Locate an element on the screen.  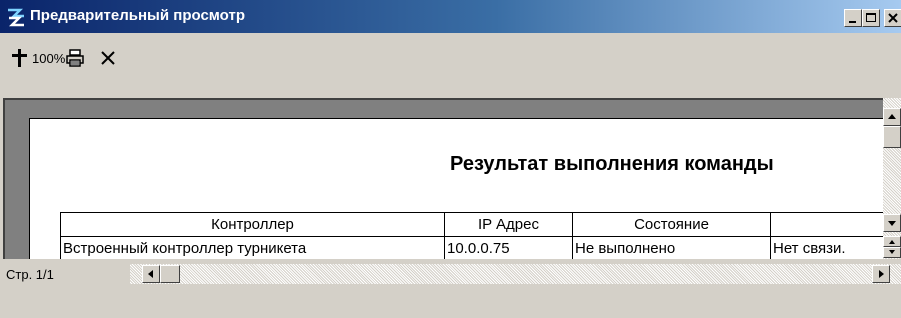
cell-message: Нет связи. is located at coordinates (826, 247).